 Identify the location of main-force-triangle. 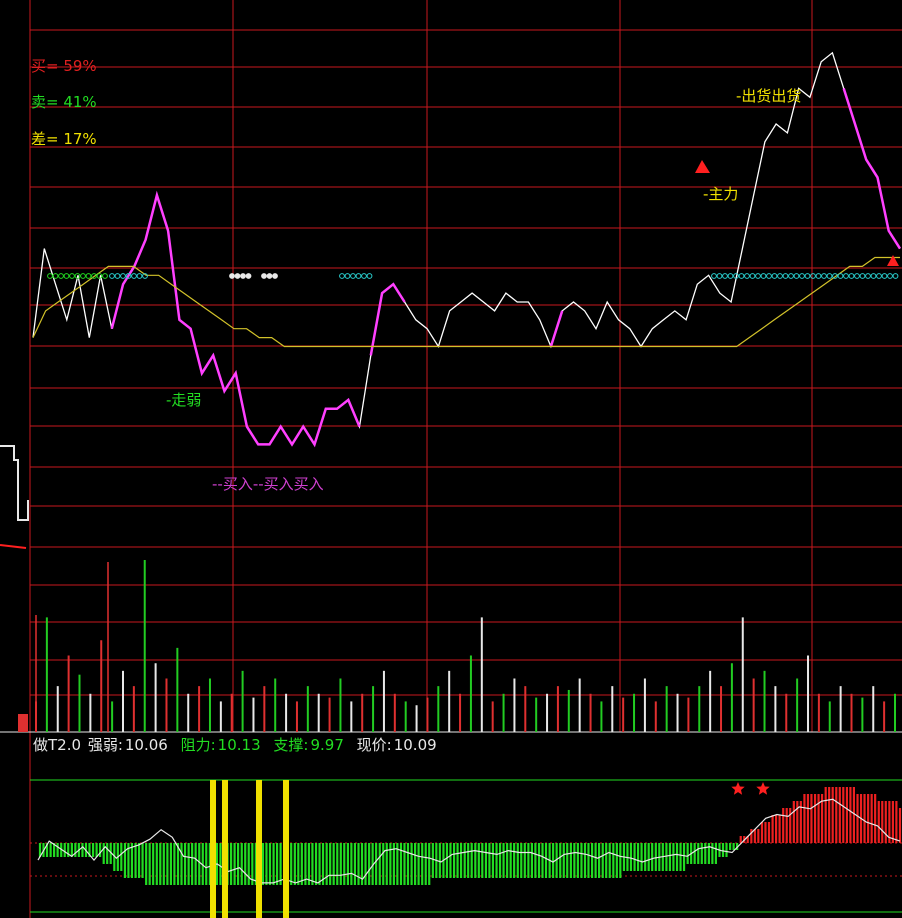
(702, 166).